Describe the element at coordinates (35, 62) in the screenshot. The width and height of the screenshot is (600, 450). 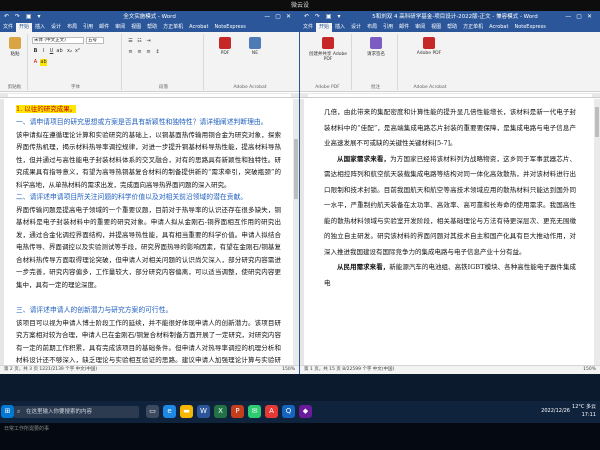
I see `font-color-button: A` at that location.